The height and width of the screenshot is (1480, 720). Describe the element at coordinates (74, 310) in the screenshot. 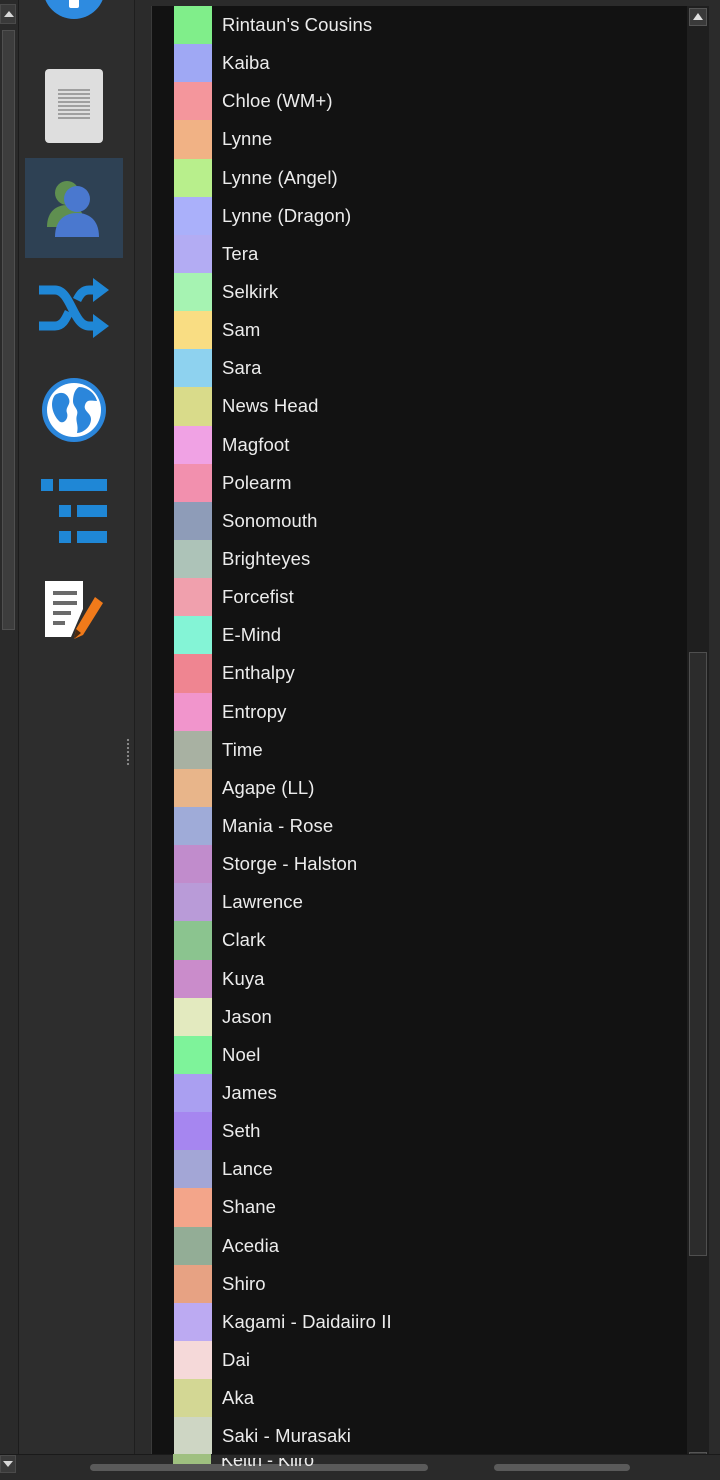

I see `sidebar-shuffle-button` at that location.